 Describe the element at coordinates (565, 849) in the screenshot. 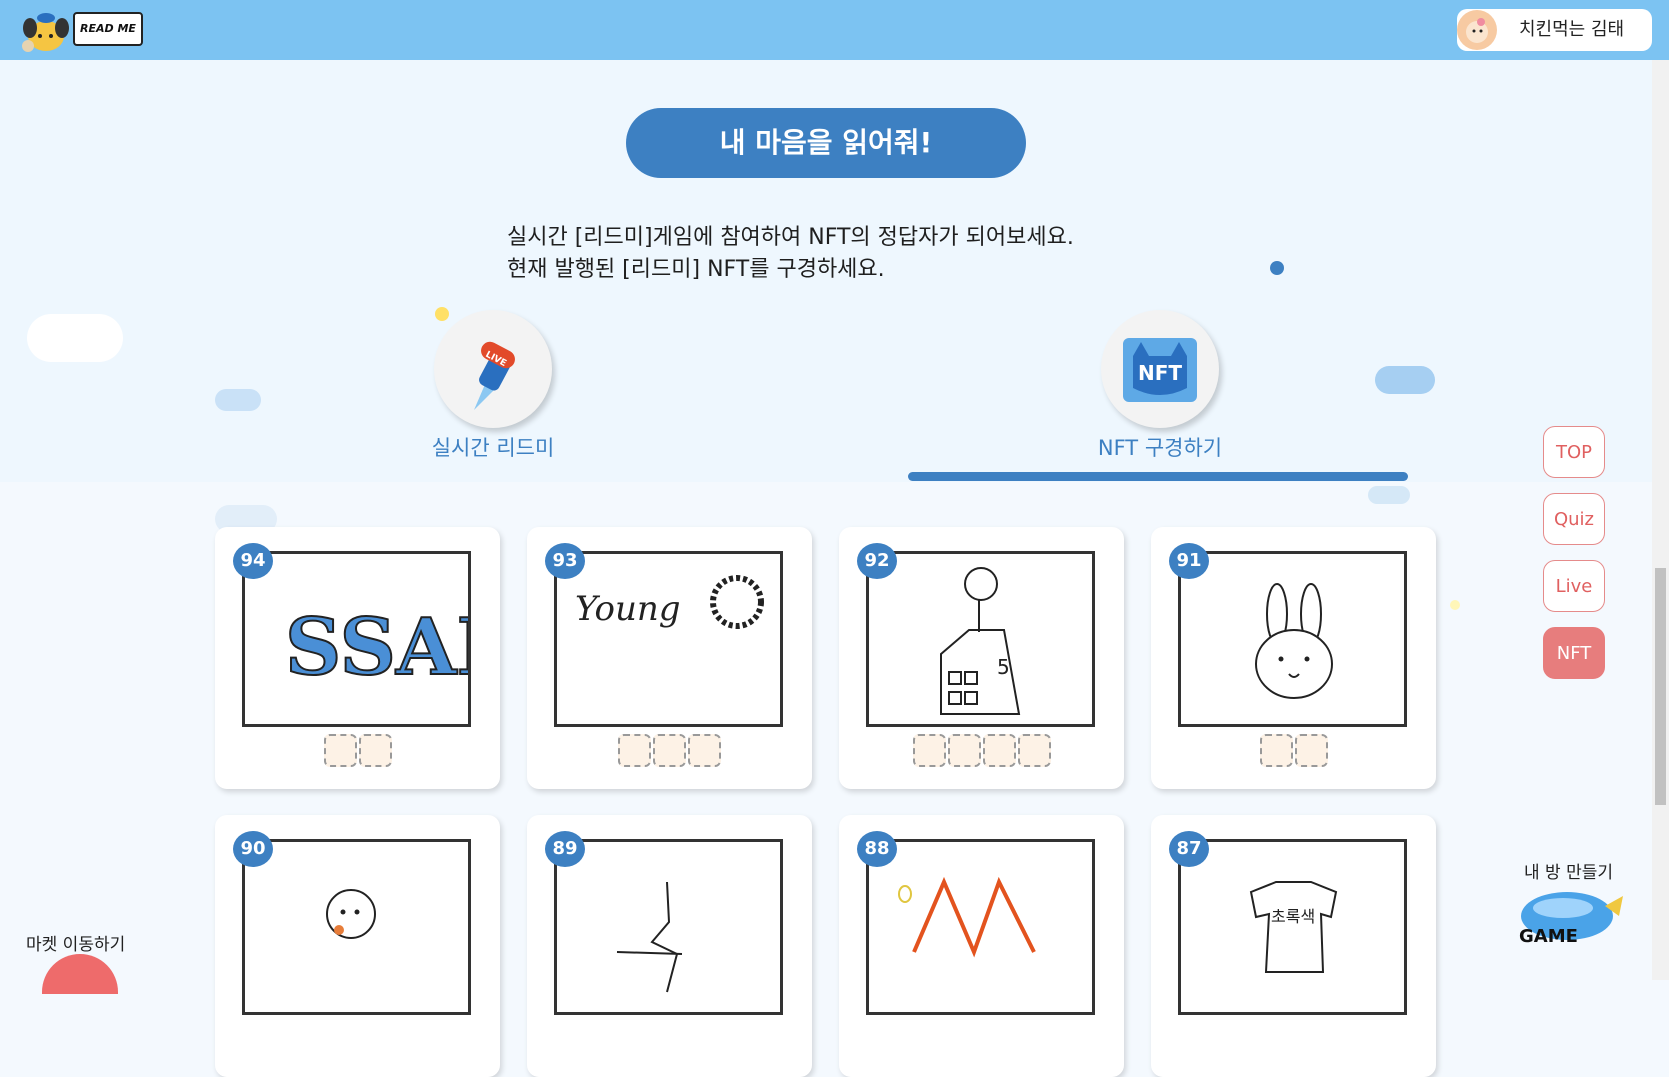

I see `card-number-badge: 89` at that location.